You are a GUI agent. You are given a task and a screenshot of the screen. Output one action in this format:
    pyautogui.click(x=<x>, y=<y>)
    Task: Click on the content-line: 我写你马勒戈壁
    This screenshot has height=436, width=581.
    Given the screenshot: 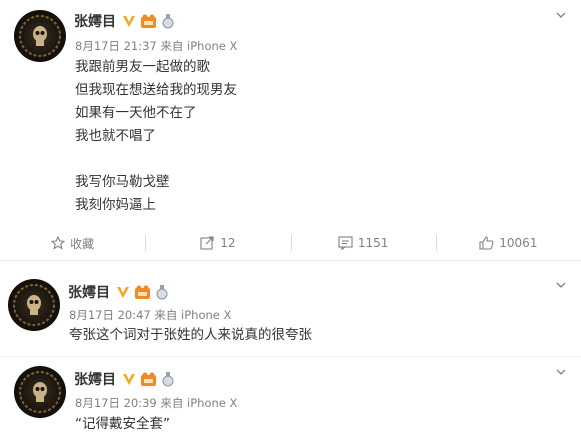 What is the action you would take?
    pyautogui.click(x=122, y=182)
    